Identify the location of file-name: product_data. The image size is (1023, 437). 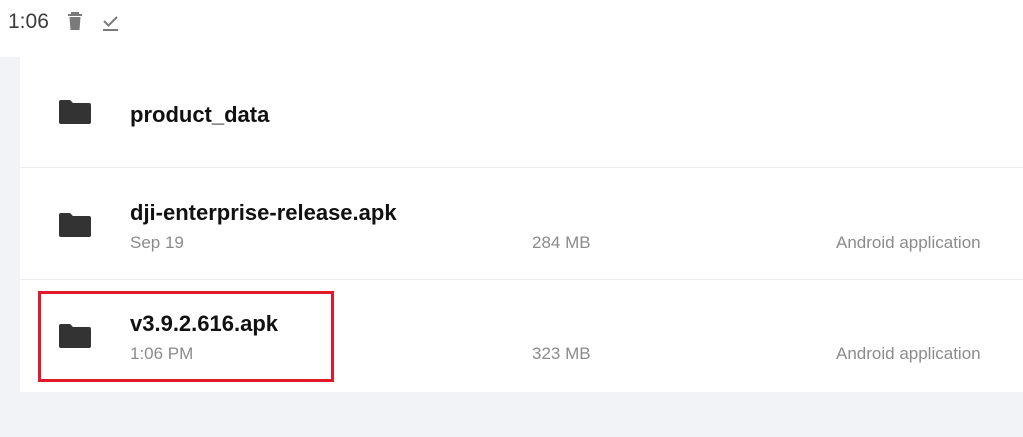
(200, 114).